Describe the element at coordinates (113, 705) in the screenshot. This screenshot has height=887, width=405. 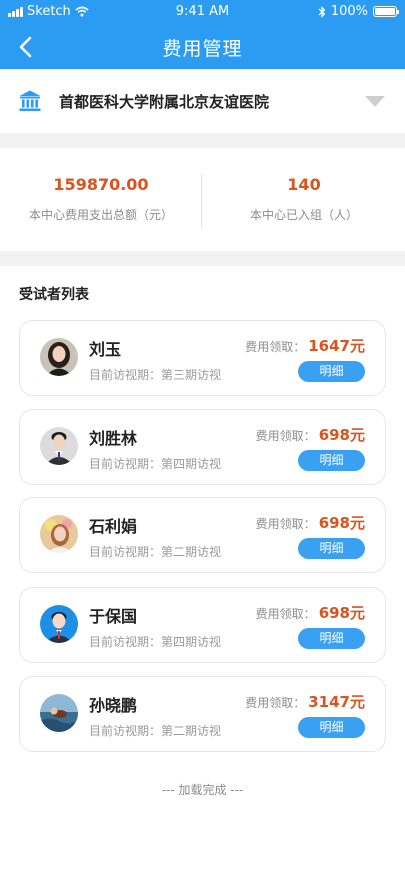
I see `subject-name: 孙晓鹏` at that location.